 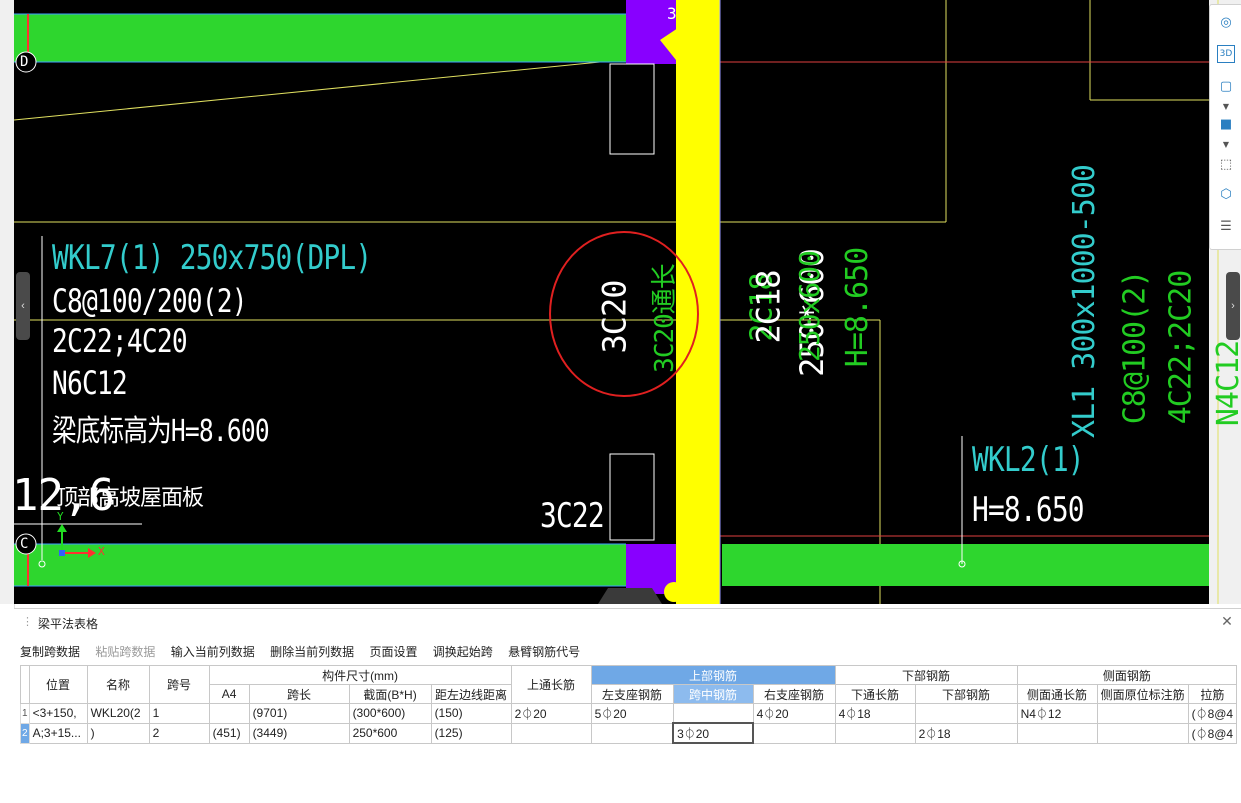 What do you see at coordinates (1226, 87) in the screenshot?
I see `cube-view-icon: ▢` at bounding box center [1226, 87].